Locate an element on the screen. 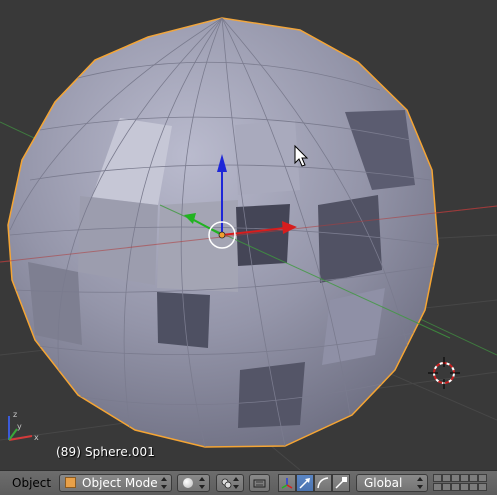 The height and width of the screenshot is (495, 497). cube-mode-icon is located at coordinates (70, 482).